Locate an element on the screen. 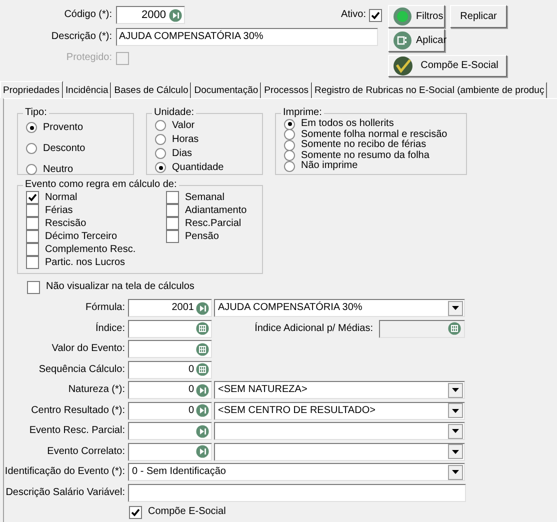 The height and width of the screenshot is (522, 557). dropdown-value: <SEM CENTRO DE RESULTADO> is located at coordinates (297, 410).